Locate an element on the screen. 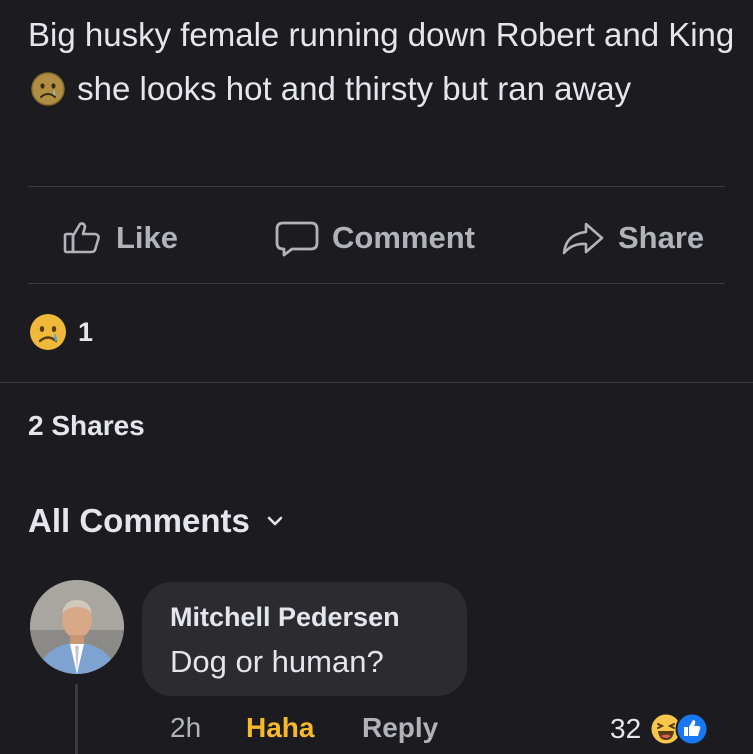  comment-text: Dog or human? is located at coordinates (277, 661).